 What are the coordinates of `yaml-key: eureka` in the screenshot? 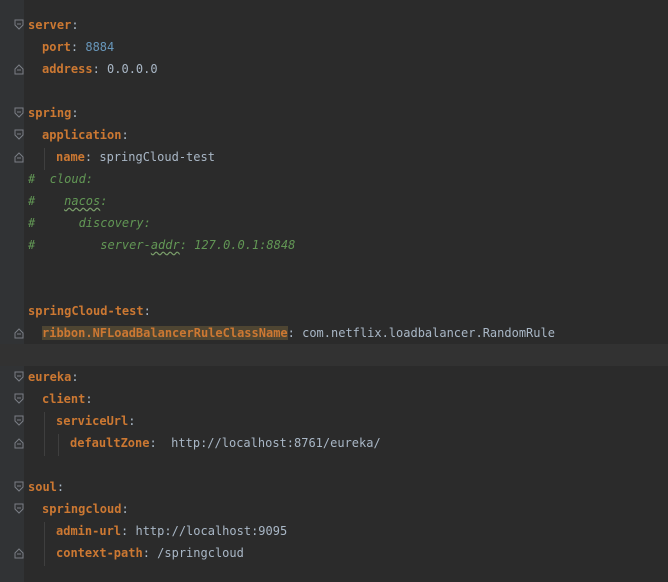 It's located at (50, 377).